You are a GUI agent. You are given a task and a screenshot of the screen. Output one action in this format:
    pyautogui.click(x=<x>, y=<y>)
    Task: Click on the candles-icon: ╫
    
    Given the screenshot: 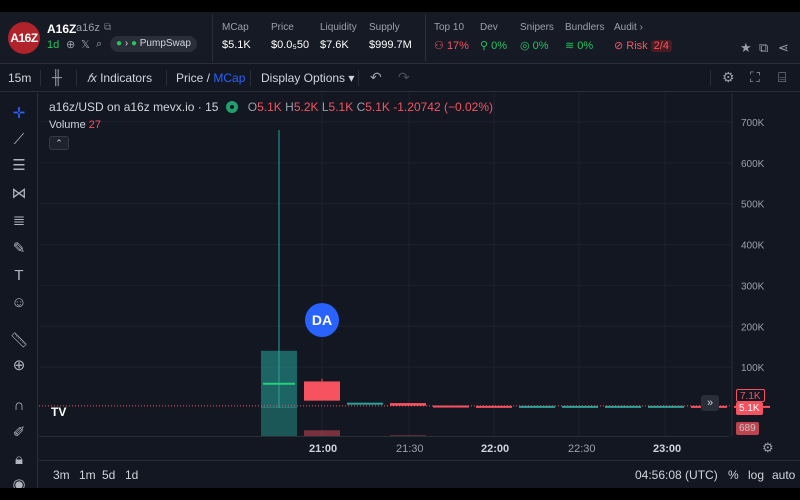 What is the action you would take?
    pyautogui.click(x=57, y=77)
    